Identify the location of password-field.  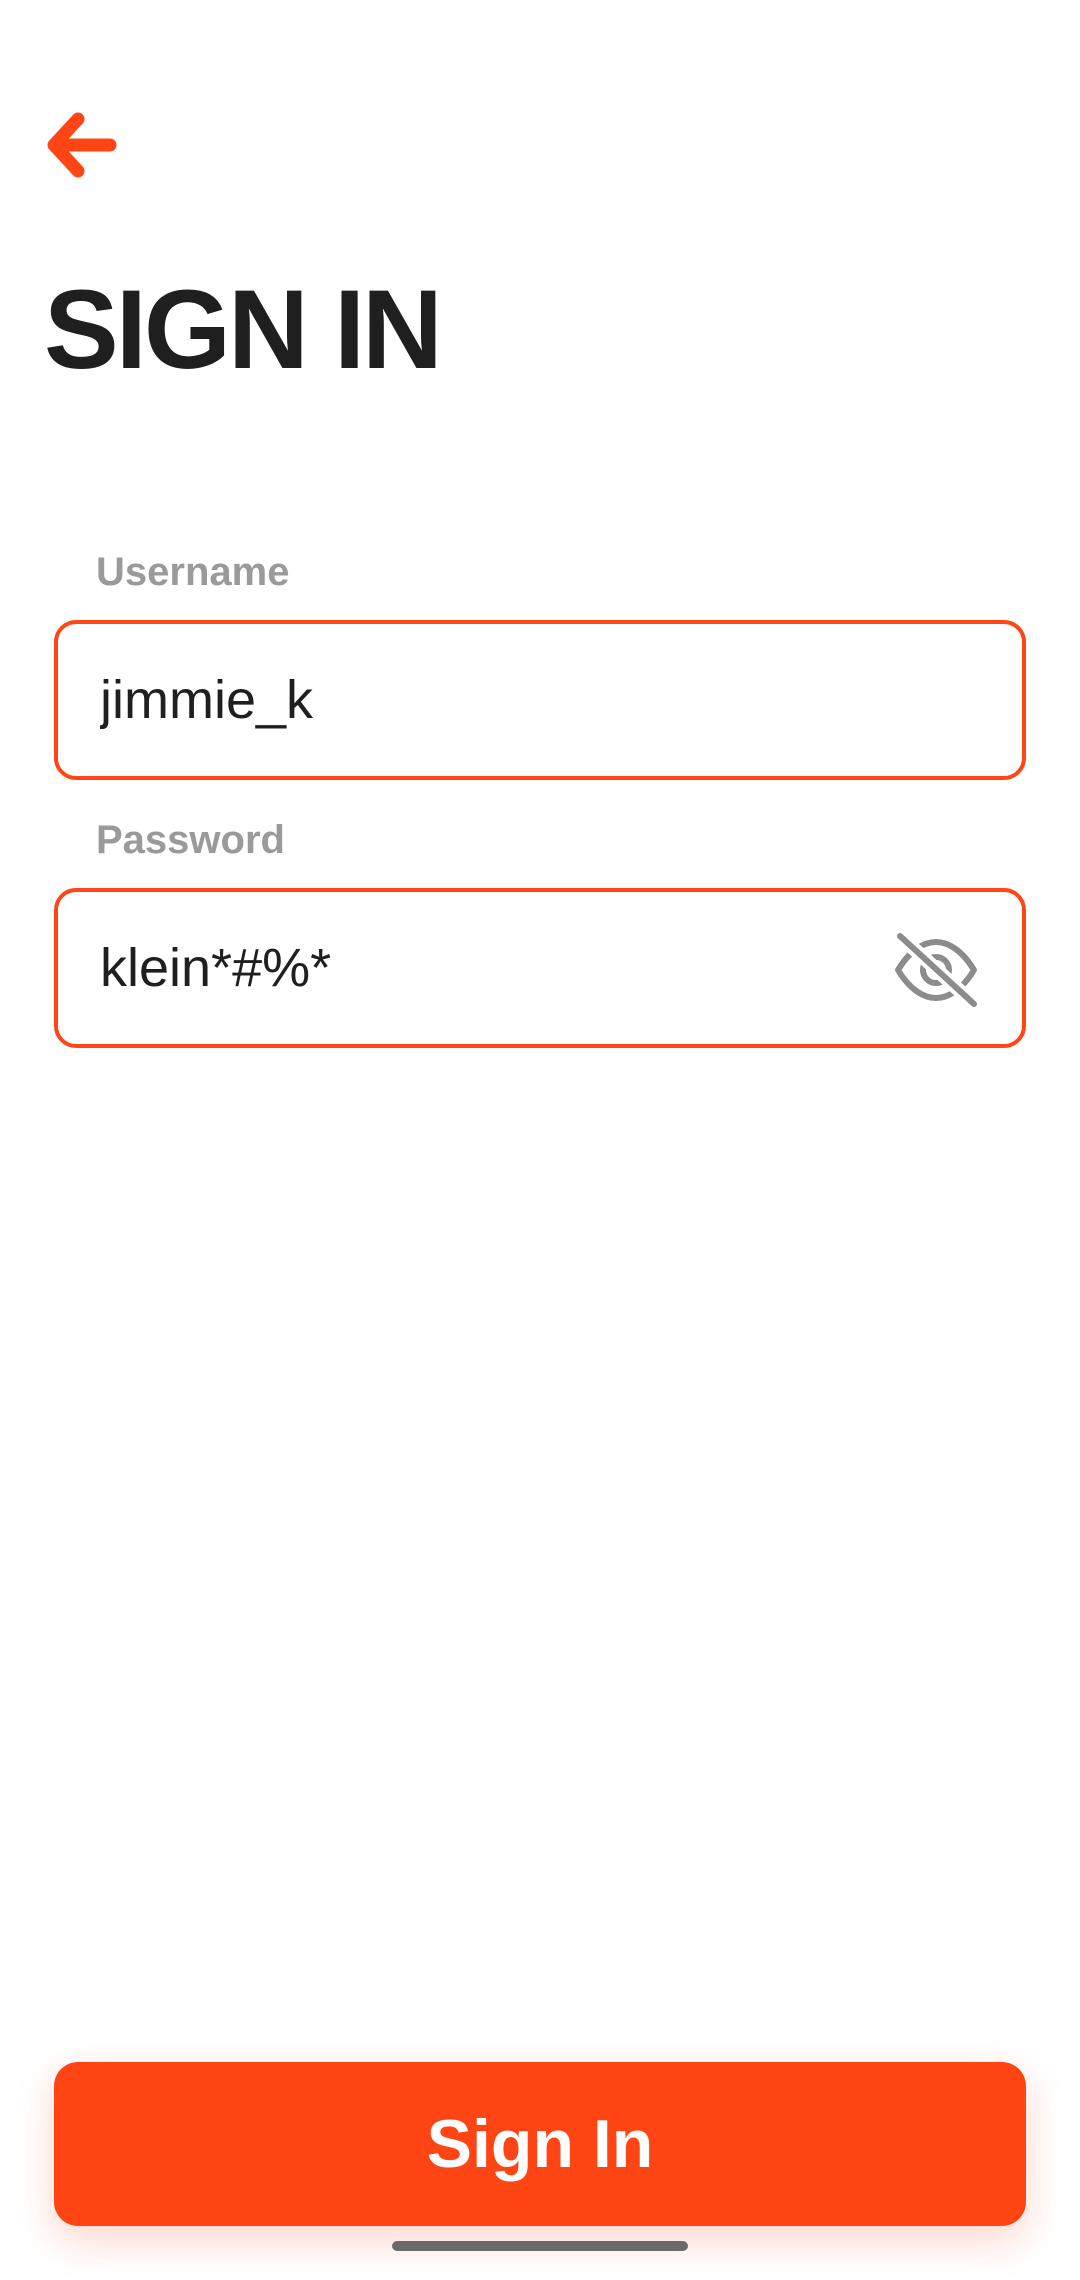
(540, 968).